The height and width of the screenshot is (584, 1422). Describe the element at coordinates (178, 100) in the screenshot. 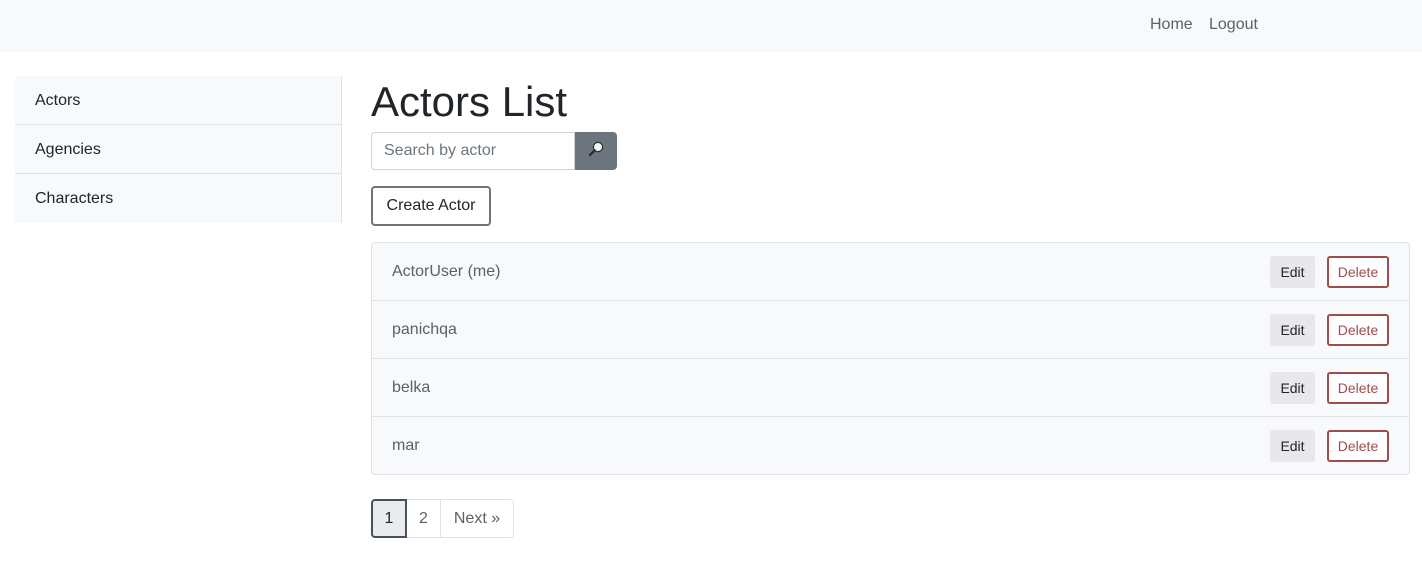

I see `sidebar-item-actors: Actors` at that location.